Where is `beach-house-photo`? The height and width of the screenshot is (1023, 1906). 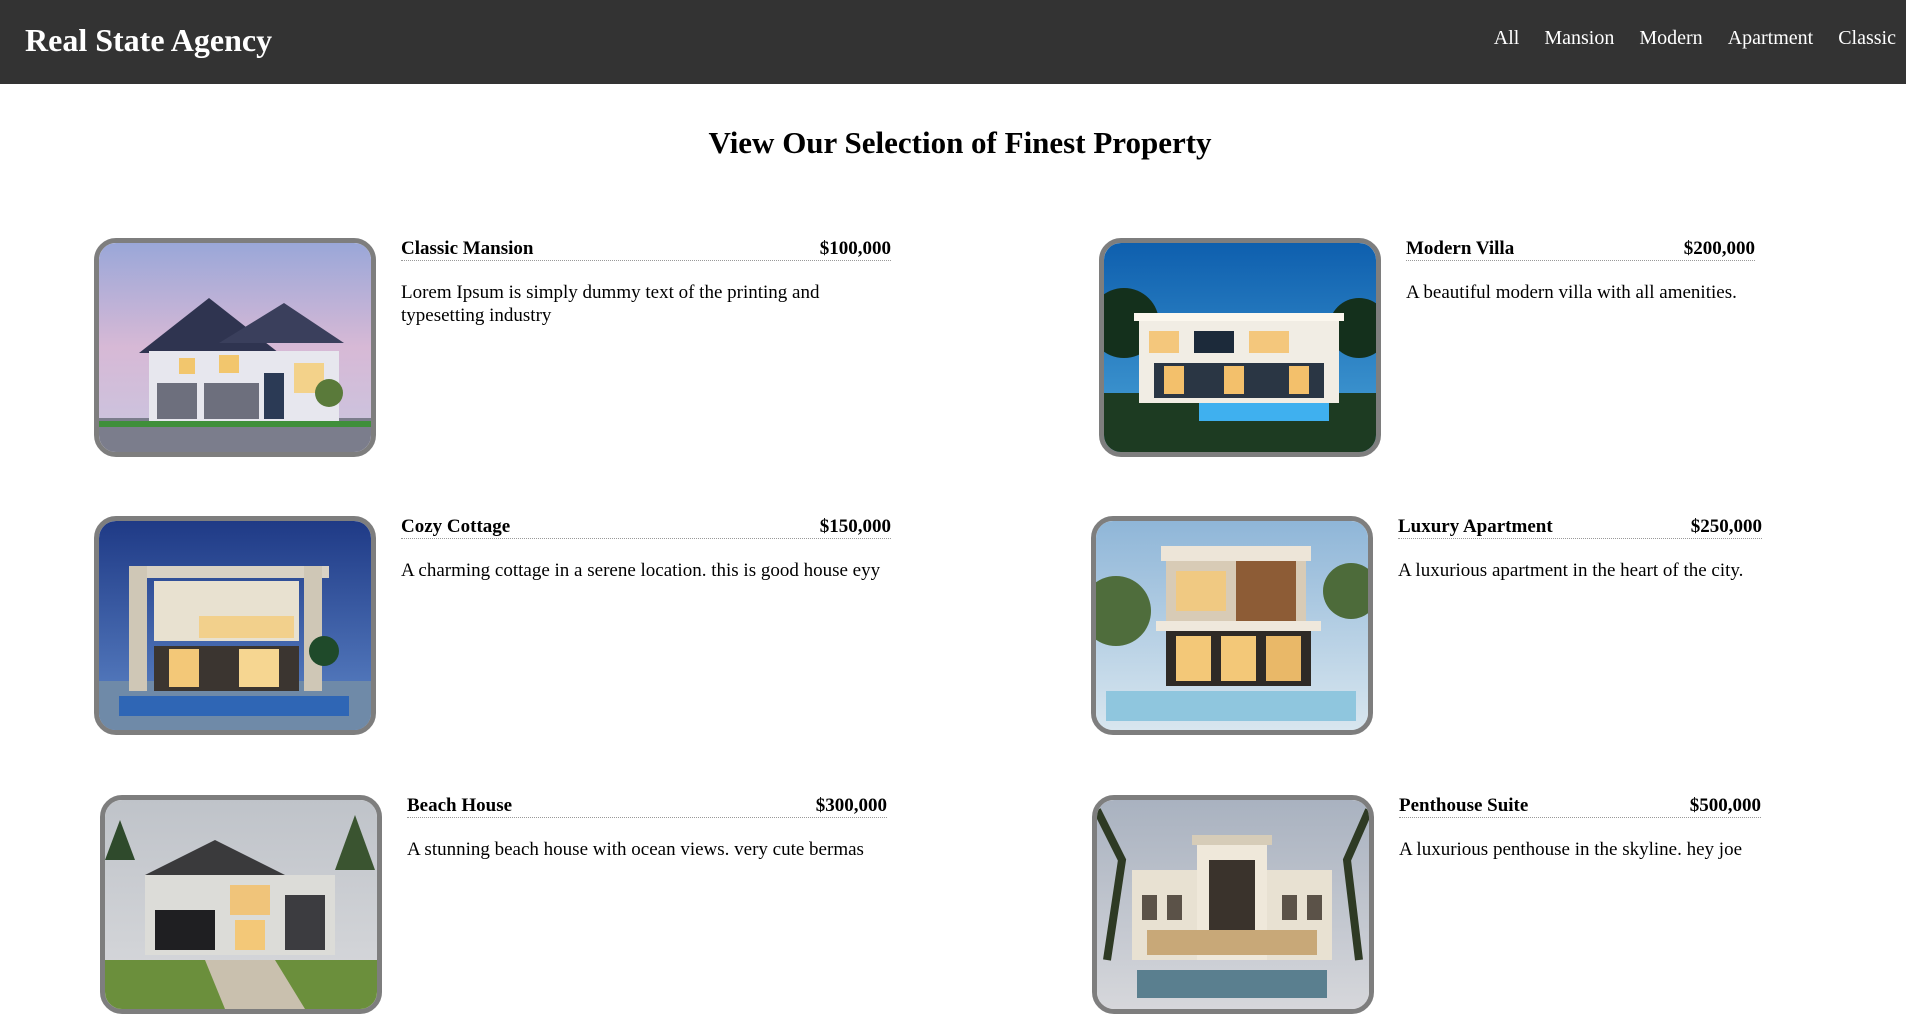 beach-house-photo is located at coordinates (241, 904).